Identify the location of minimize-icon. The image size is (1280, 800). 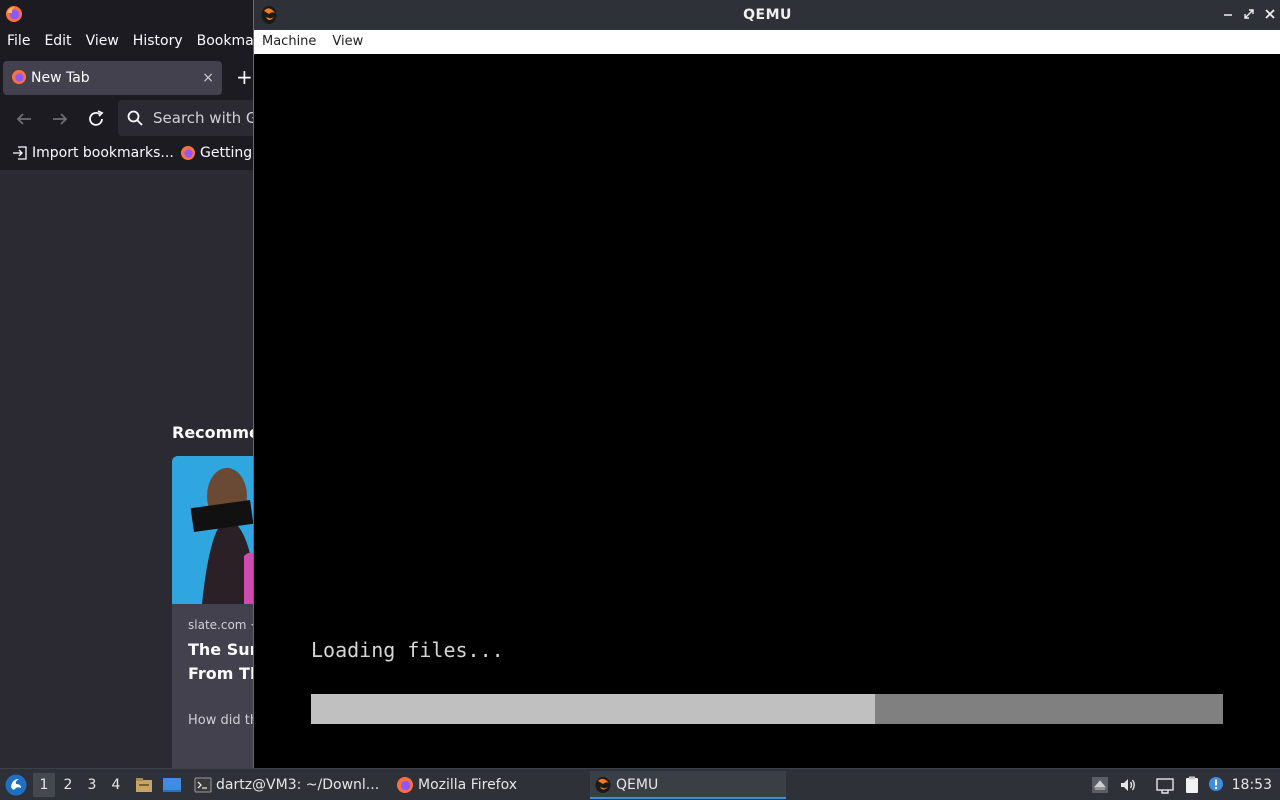
(1228, 14).